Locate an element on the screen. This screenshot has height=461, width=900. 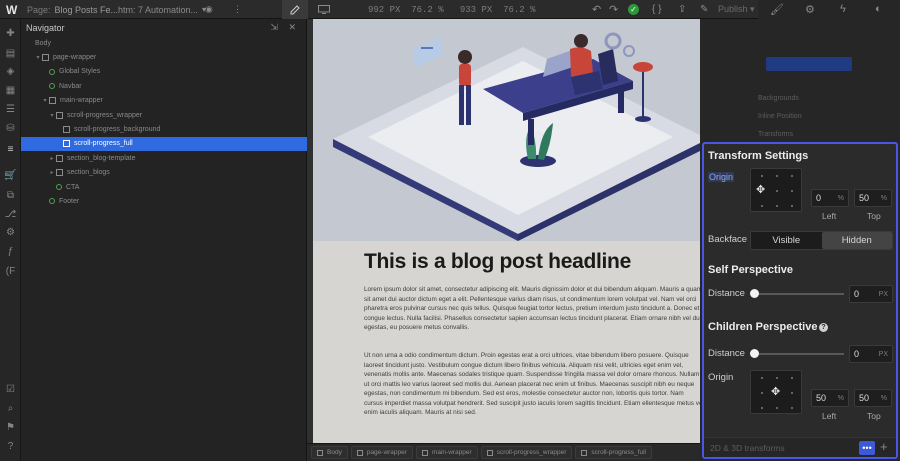
pages-icon: ▤ is located at coordinates (10, 53).